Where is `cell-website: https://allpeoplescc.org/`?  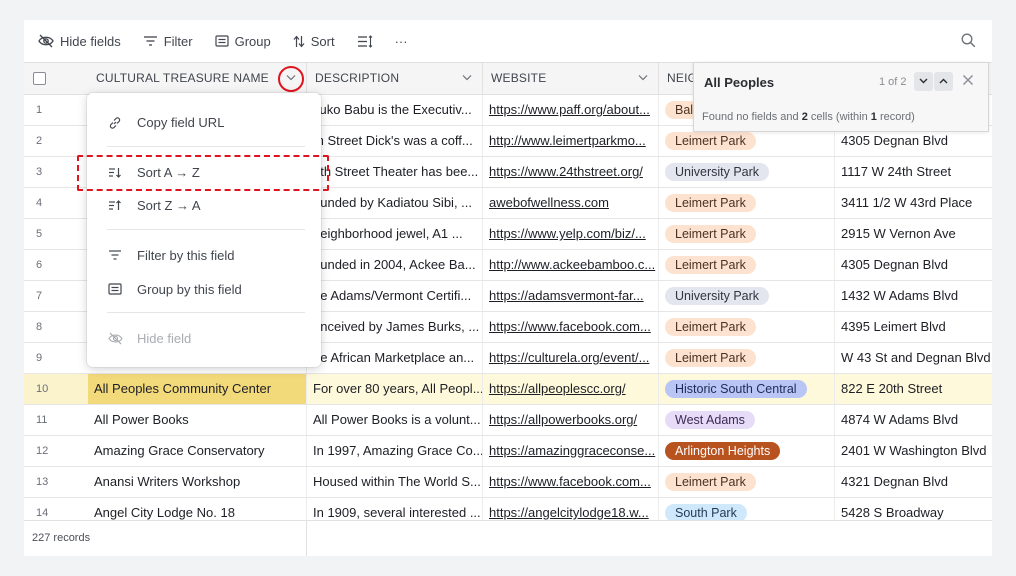
cell-website: https://allpeoplescc.org/ is located at coordinates (571, 389).